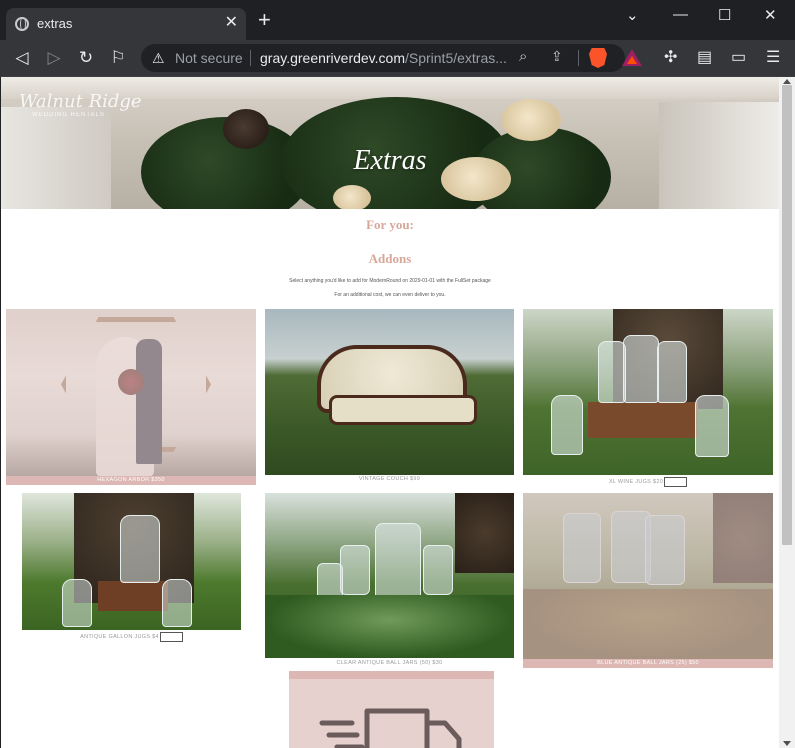 The width and height of the screenshot is (795, 748). What do you see at coordinates (770, 15) in the screenshot?
I see `close-window-icon: ✕` at bounding box center [770, 15].